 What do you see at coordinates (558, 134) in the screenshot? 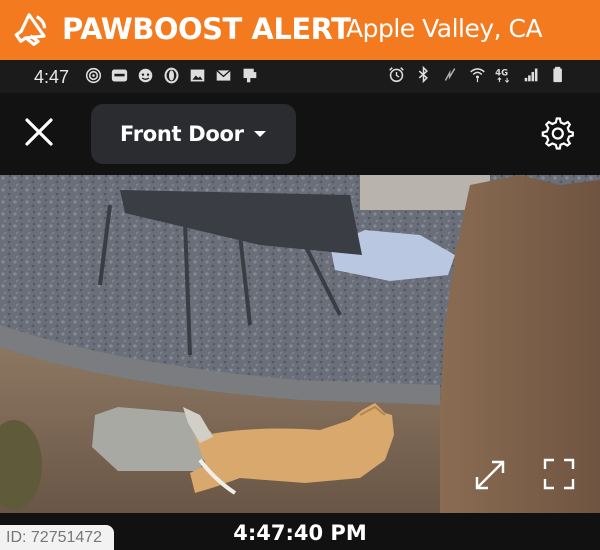
I see `gear-icon` at bounding box center [558, 134].